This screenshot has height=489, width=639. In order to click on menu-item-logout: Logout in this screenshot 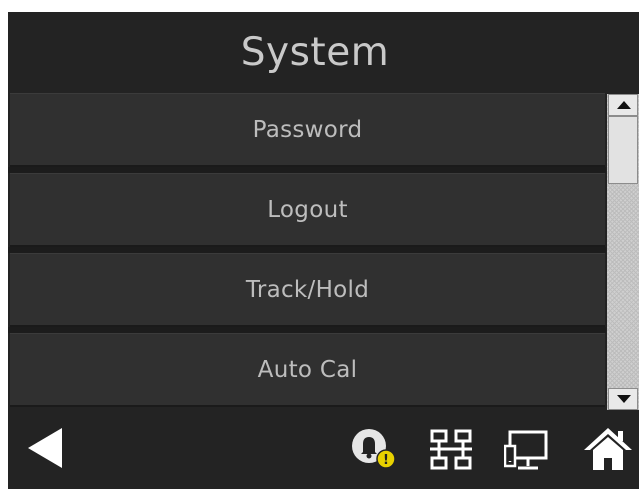, I will do `click(307, 210)`.